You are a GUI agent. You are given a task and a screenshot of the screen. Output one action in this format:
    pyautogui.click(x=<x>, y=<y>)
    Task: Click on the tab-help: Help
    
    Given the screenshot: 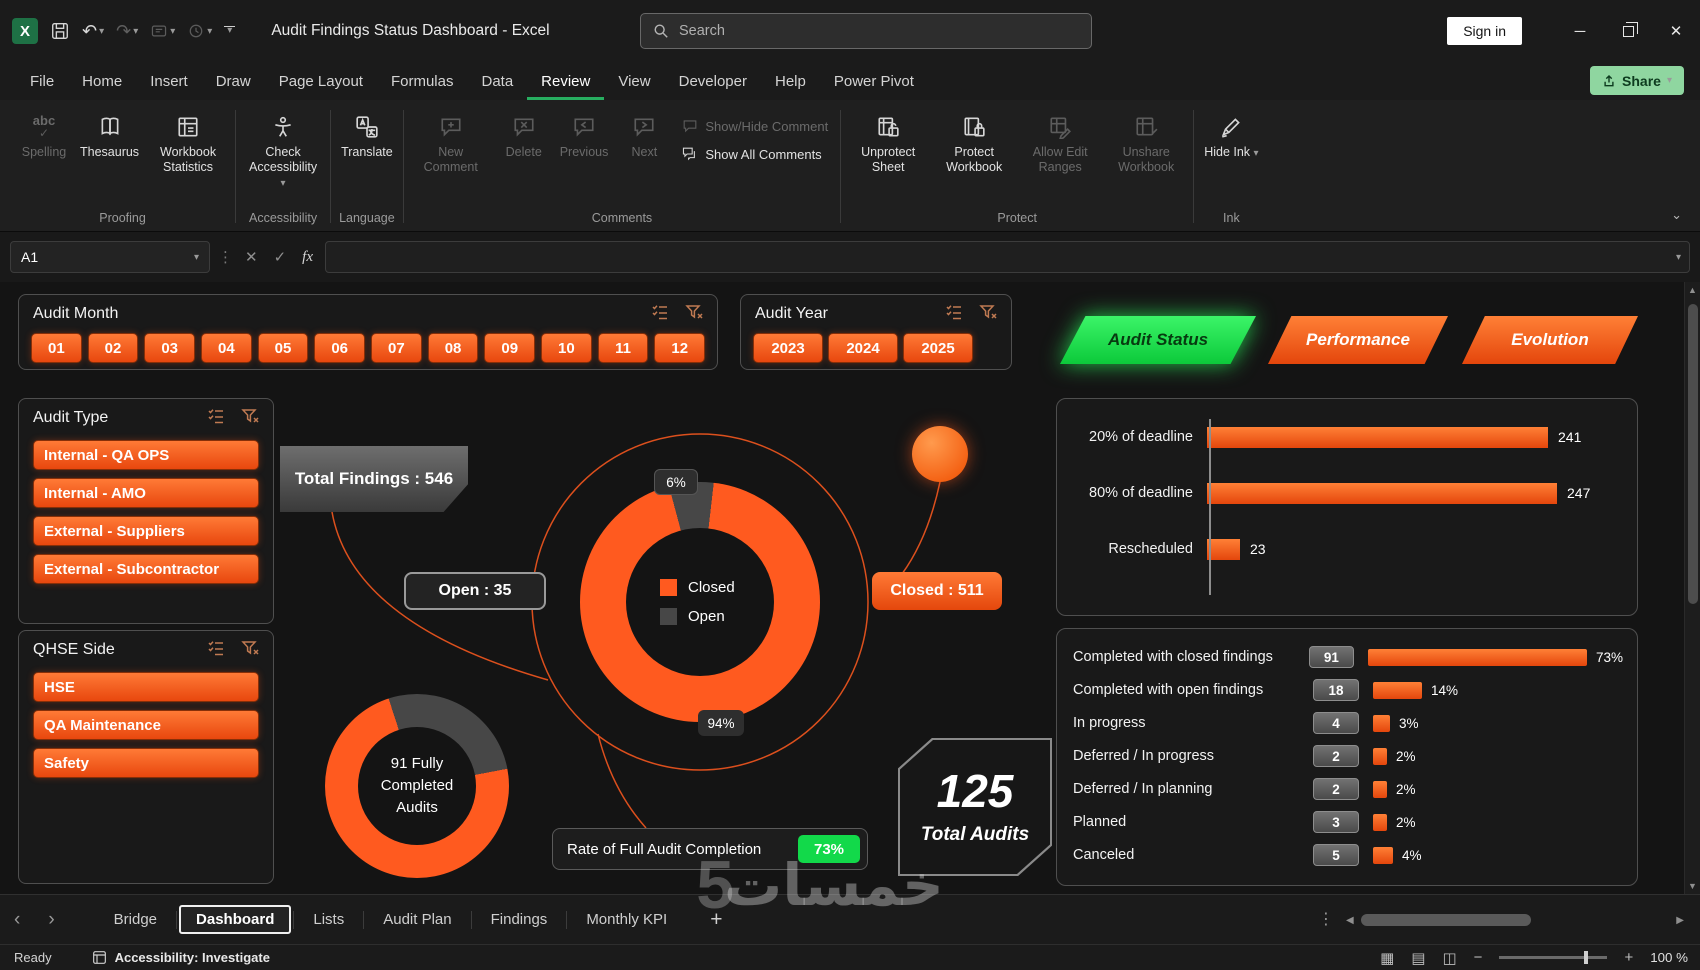 What is the action you would take?
    pyautogui.click(x=790, y=81)
    